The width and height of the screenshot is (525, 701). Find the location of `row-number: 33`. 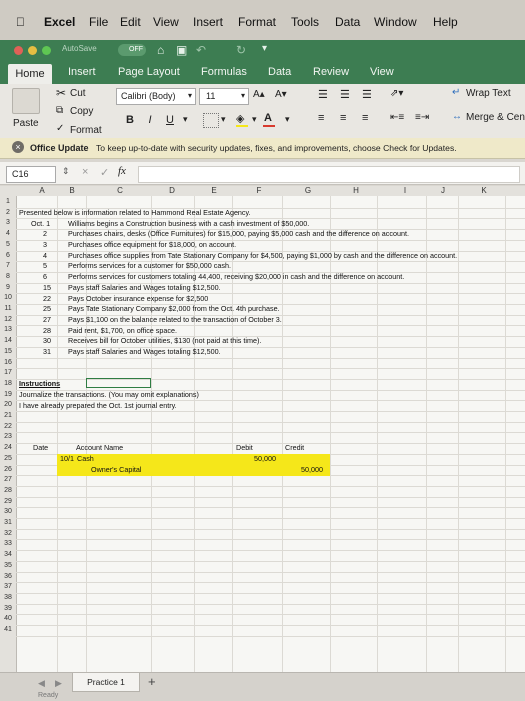

row-number: 33 is located at coordinates (8, 543).